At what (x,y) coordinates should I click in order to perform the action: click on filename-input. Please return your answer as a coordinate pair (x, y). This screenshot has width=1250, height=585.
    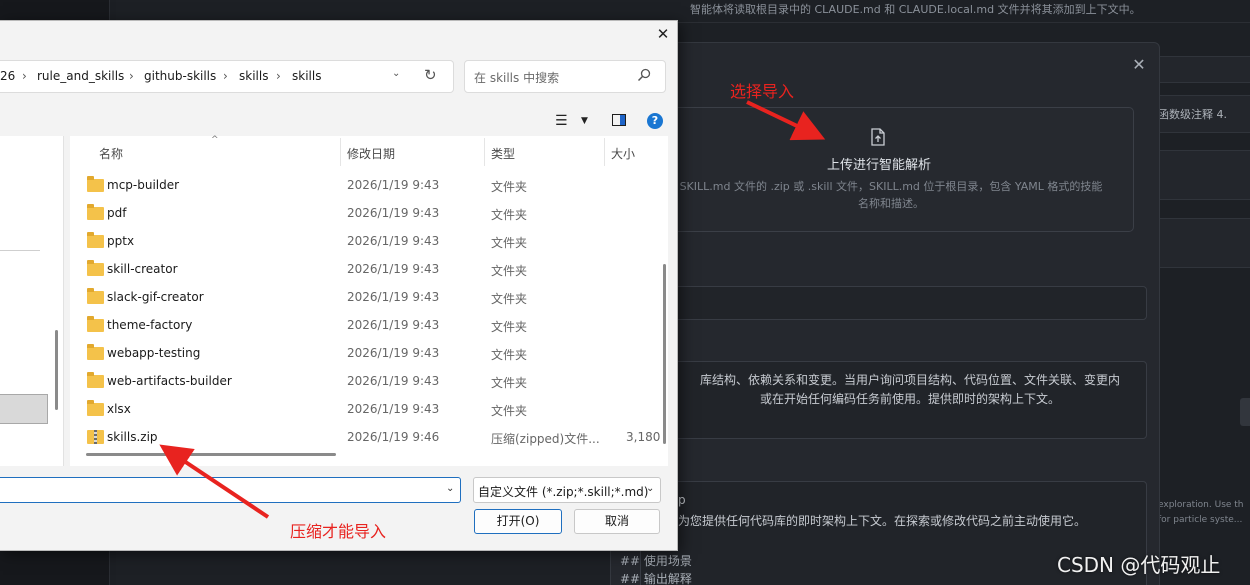
    Looking at the image, I should click on (230, 490).